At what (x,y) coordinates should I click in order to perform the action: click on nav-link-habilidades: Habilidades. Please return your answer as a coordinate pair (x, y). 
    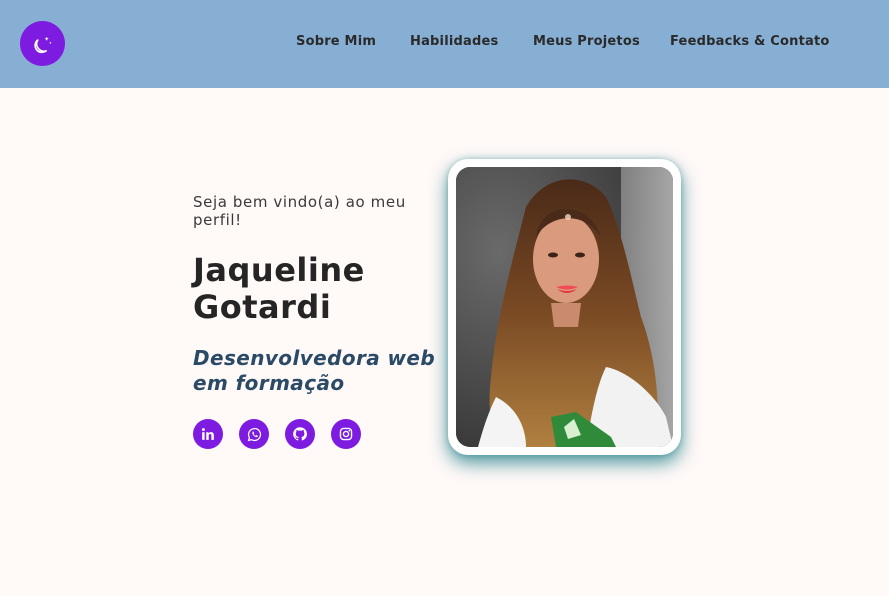
    Looking at the image, I should click on (454, 41).